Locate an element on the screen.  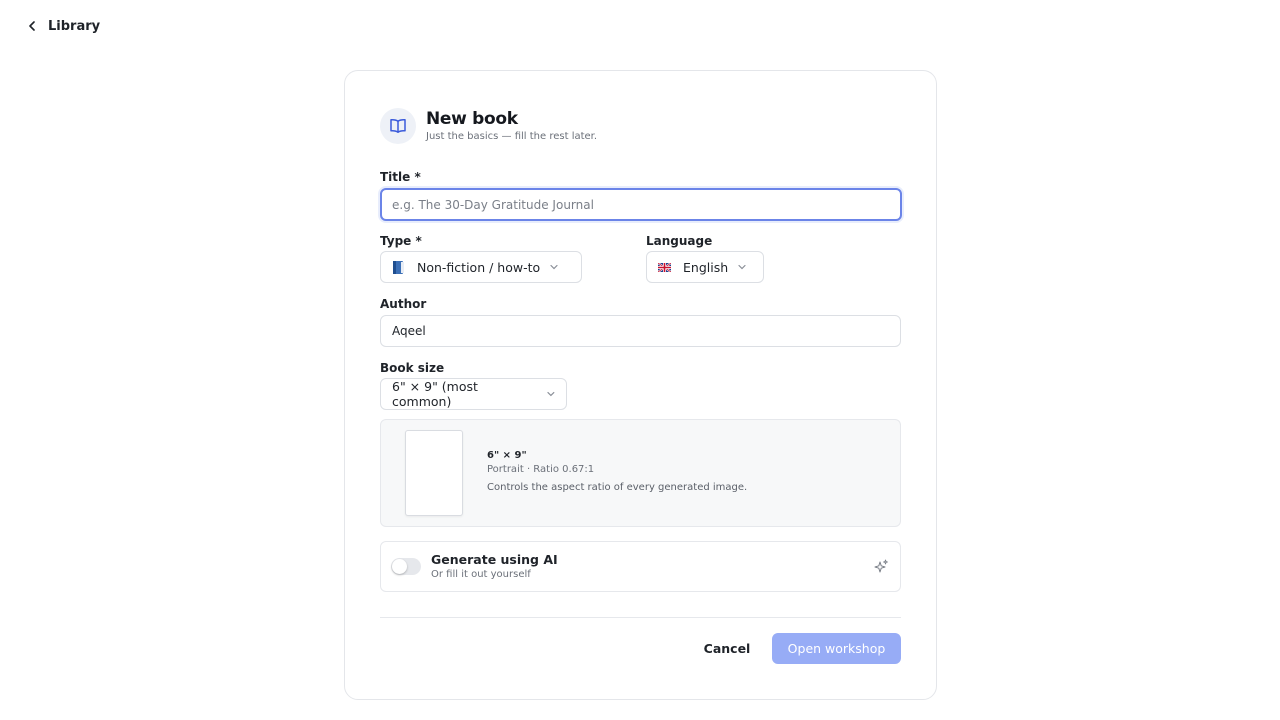
generate-ai-subtitle: Or fill it out yourself is located at coordinates (481, 574).